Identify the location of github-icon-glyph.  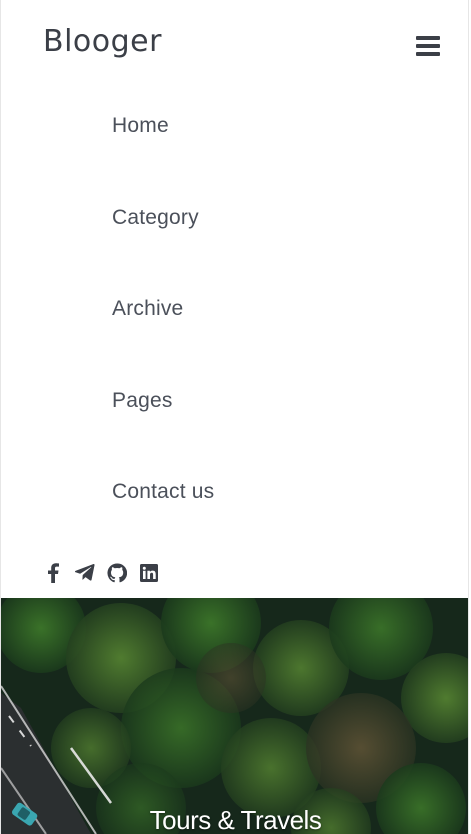
(117, 573).